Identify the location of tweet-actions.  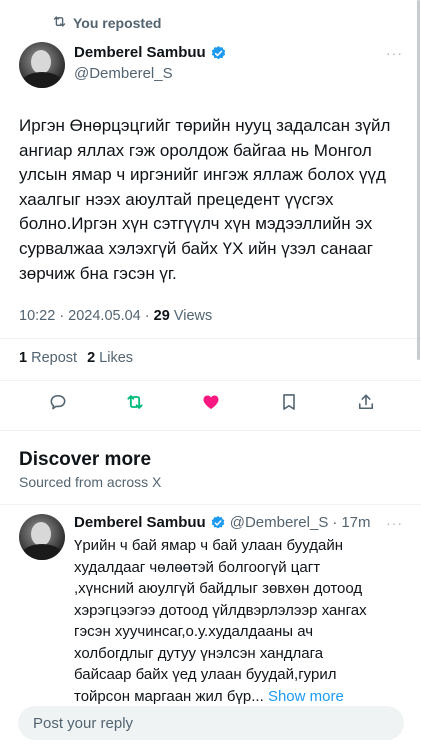
(210, 403).